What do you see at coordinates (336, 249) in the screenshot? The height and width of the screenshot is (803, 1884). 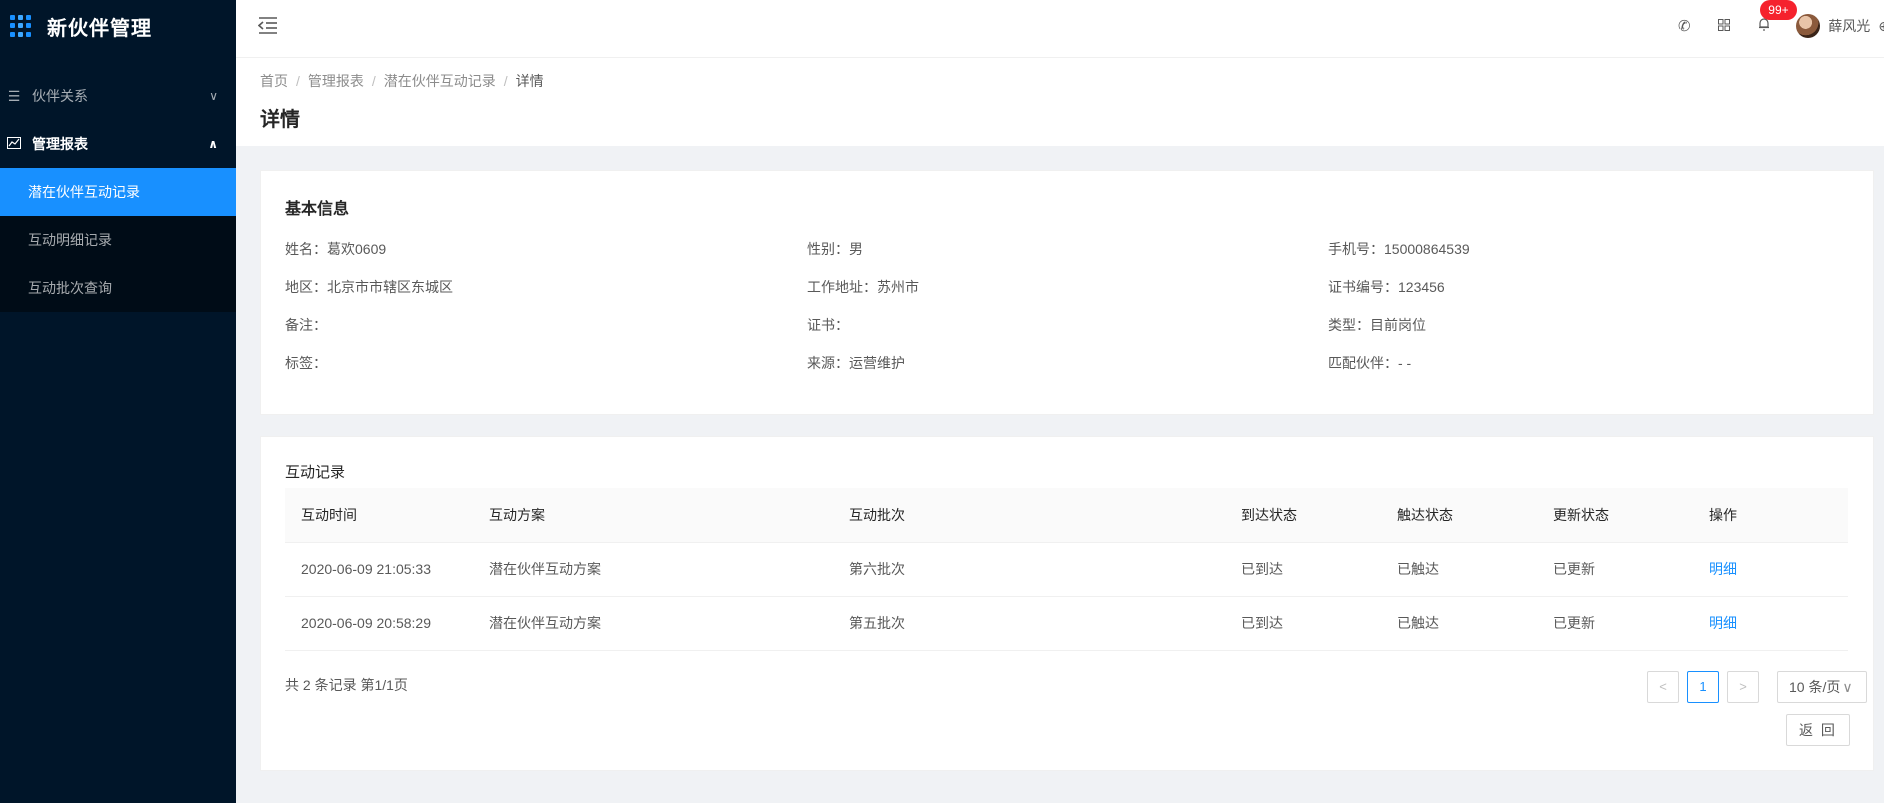 I see `field-name: 姓名：葛欢0609` at bounding box center [336, 249].